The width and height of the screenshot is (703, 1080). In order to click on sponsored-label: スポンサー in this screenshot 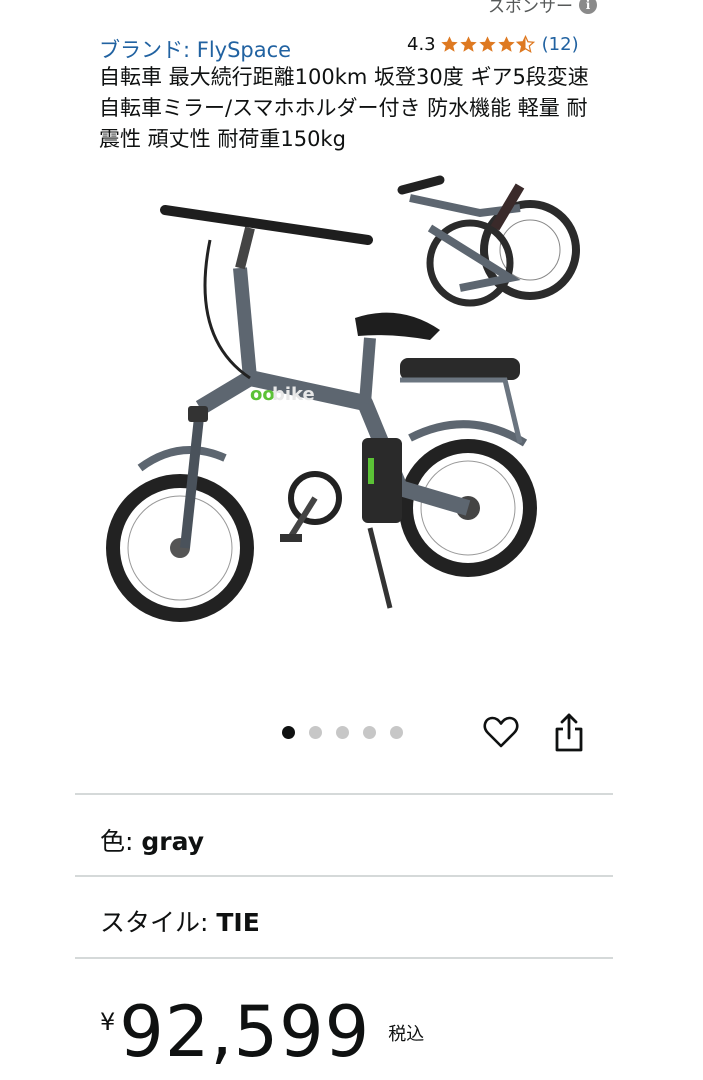, I will do `click(530, 8)`.